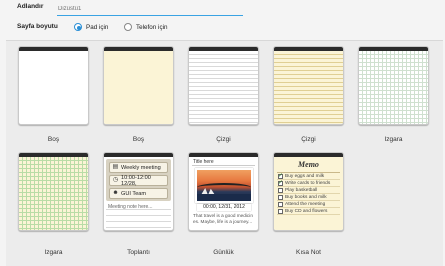  What do you see at coordinates (150, 8) in the screenshot?
I see `name-input` at bounding box center [150, 8].